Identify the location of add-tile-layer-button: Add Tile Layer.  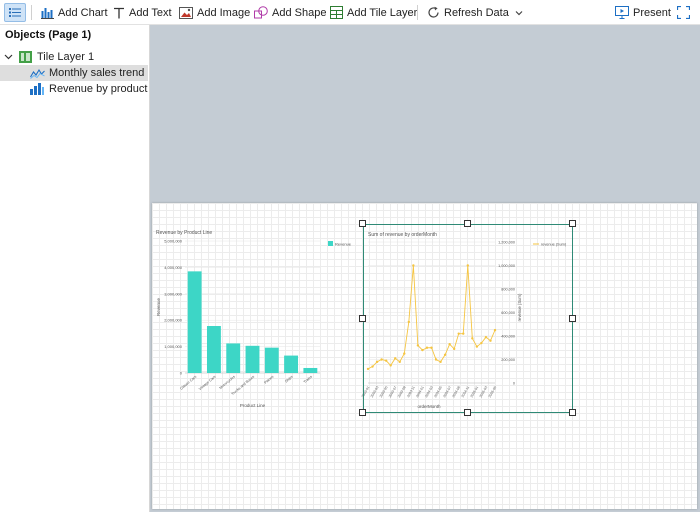
(373, 12).